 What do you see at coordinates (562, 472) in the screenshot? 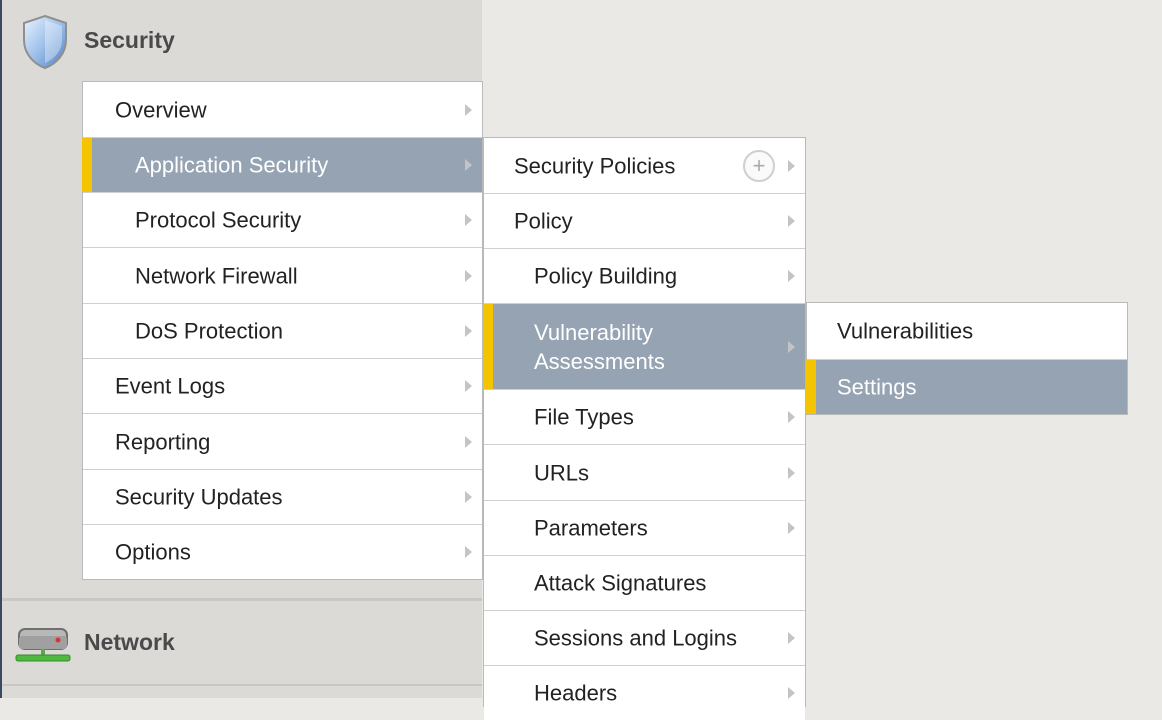
I see `menu-item-label: URLs` at bounding box center [562, 472].